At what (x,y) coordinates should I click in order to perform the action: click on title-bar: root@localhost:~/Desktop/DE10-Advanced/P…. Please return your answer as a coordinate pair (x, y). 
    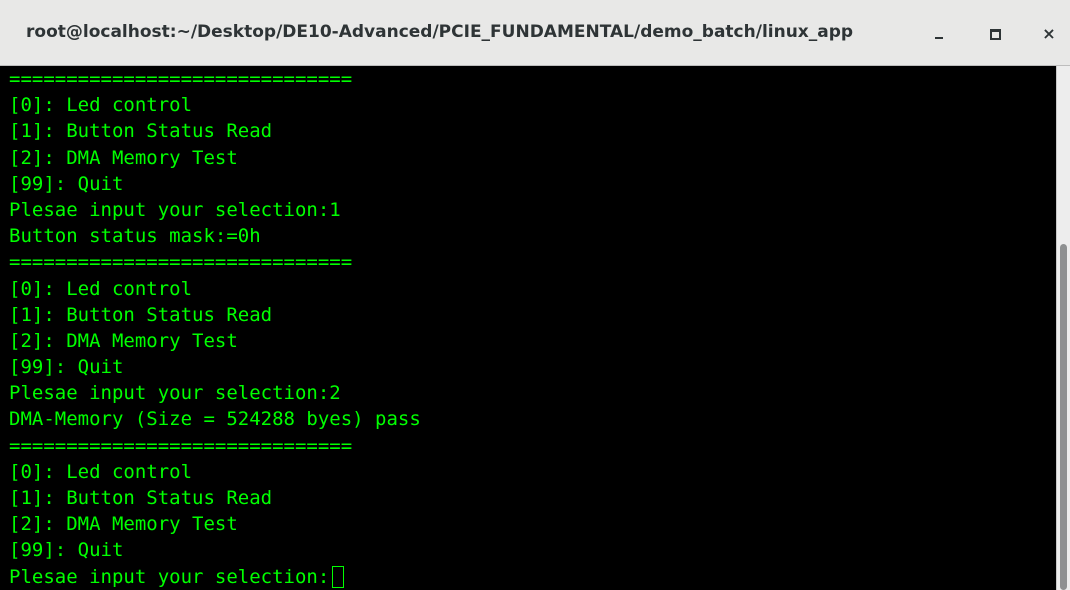
    Looking at the image, I should click on (535, 33).